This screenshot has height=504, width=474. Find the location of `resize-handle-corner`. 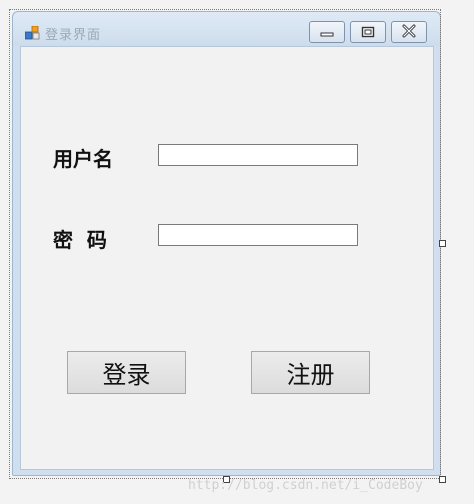

resize-handle-corner is located at coordinates (442, 479).